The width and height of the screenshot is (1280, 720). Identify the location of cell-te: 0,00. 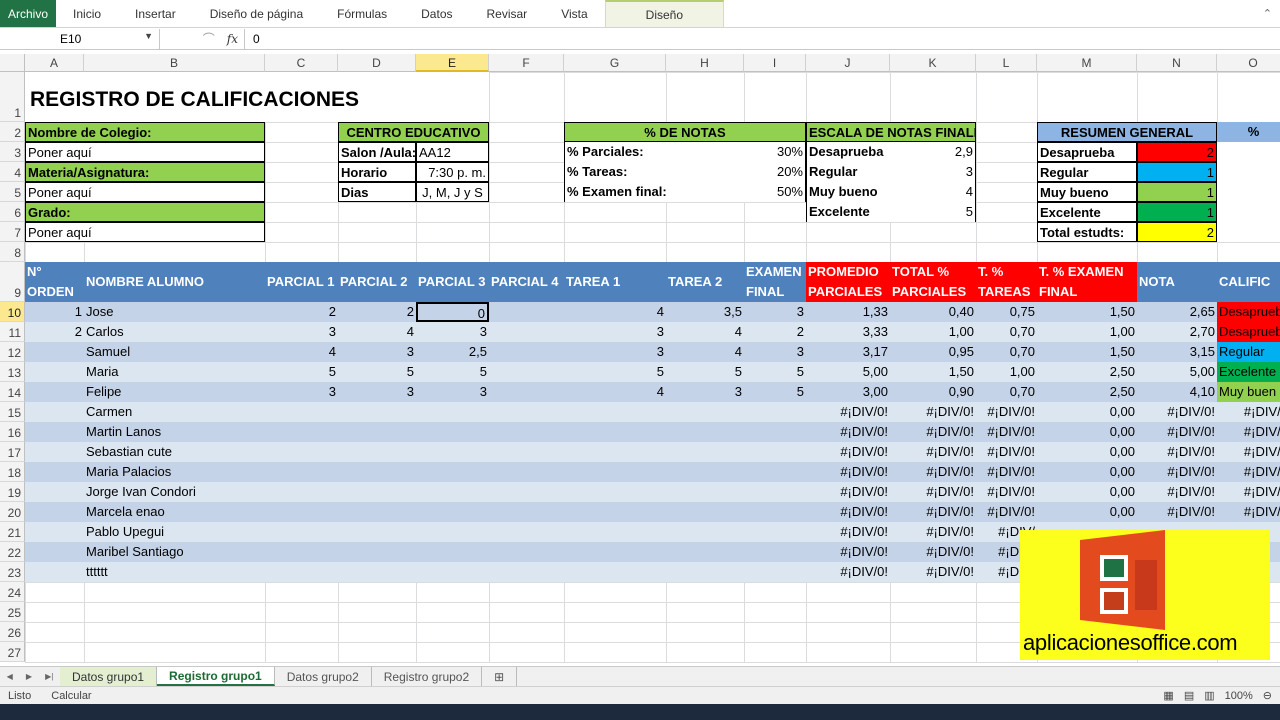
(1087, 432).